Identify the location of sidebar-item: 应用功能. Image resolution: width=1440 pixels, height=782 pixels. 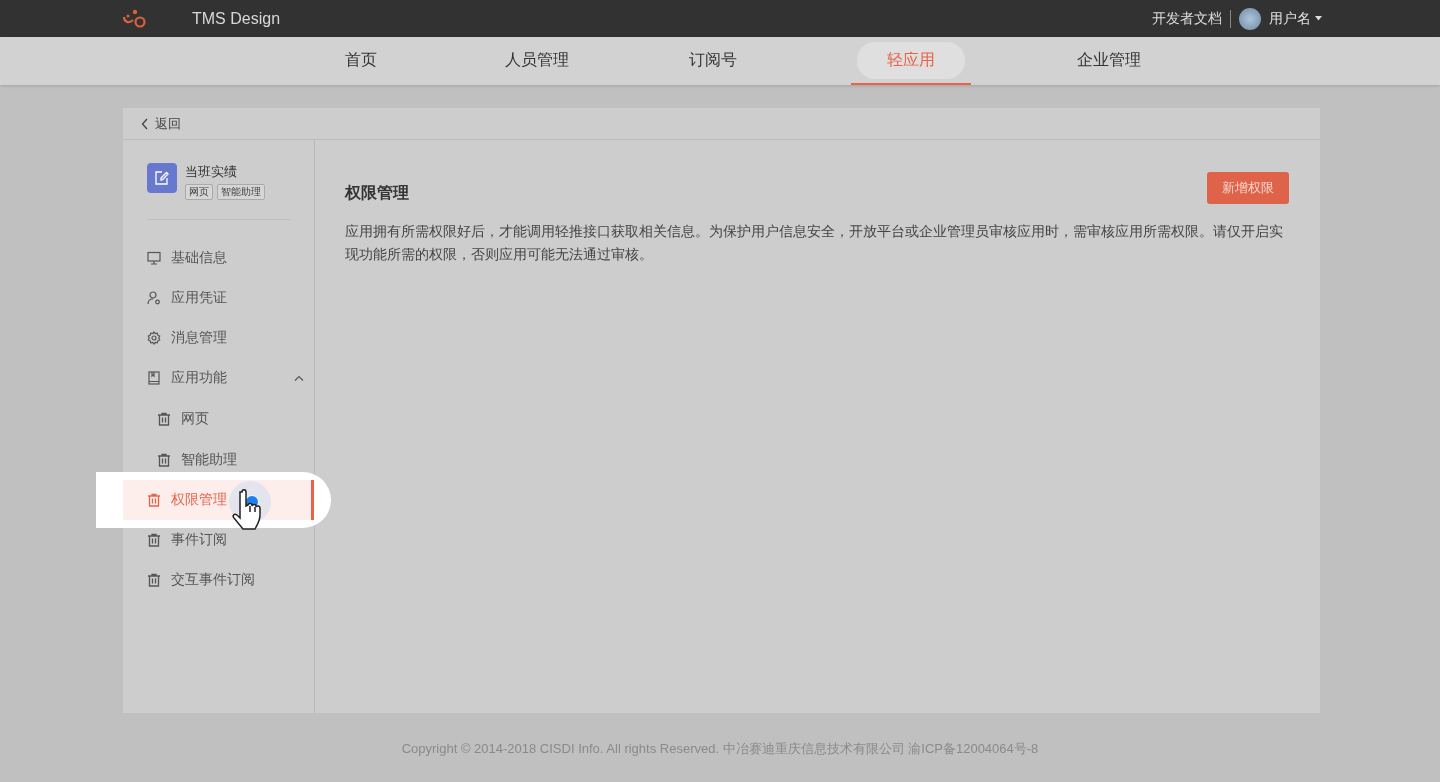
(218, 378).